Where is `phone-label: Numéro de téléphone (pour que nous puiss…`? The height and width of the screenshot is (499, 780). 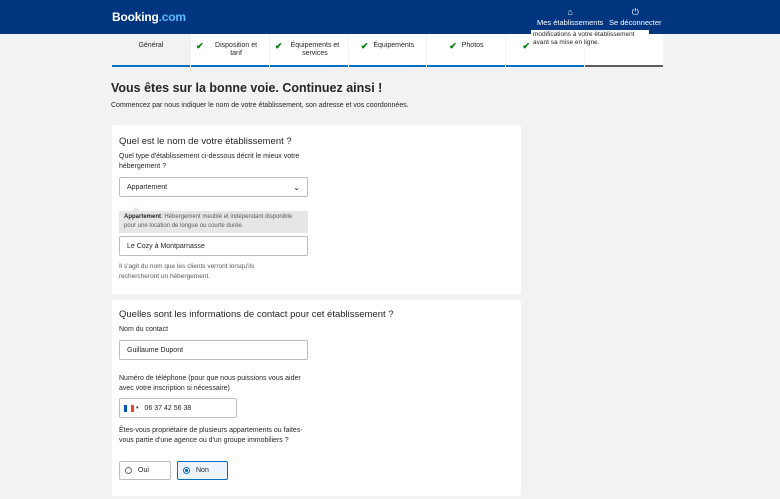 phone-label: Numéro de téléphone (pour que nous puiss… is located at coordinates (210, 383).